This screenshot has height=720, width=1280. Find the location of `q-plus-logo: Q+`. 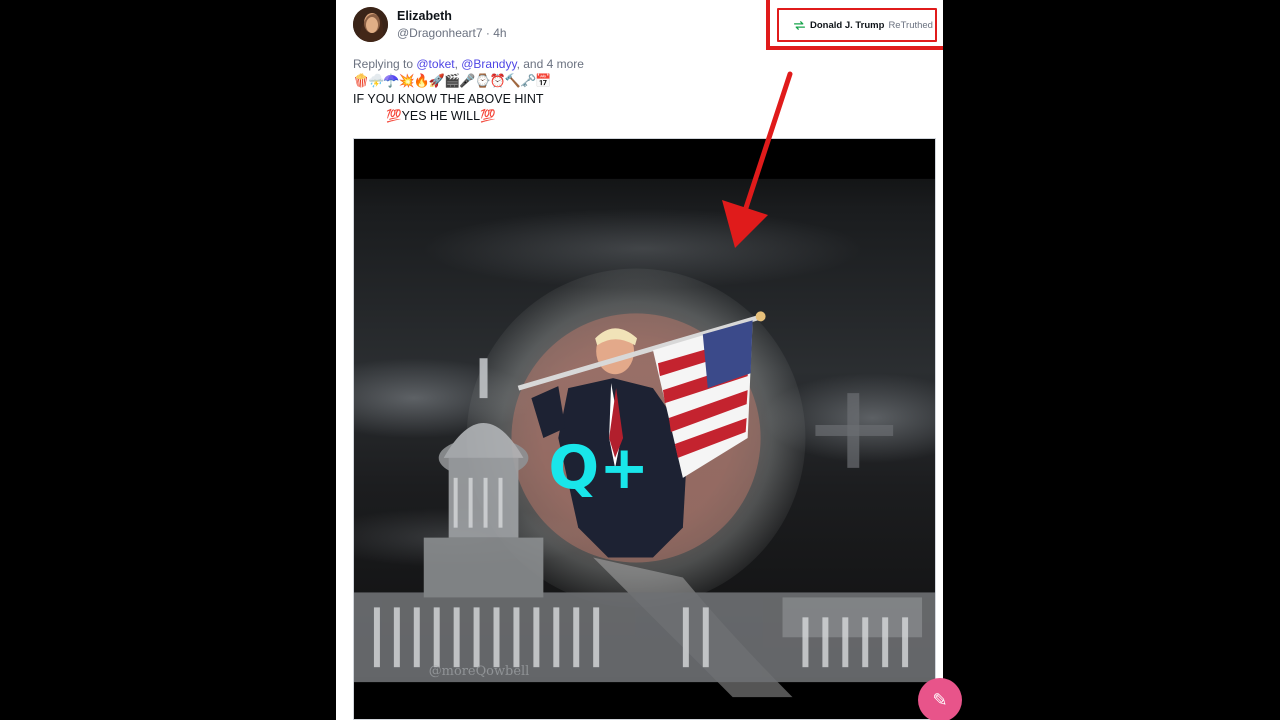

q-plus-logo: Q+ is located at coordinates (598, 468).